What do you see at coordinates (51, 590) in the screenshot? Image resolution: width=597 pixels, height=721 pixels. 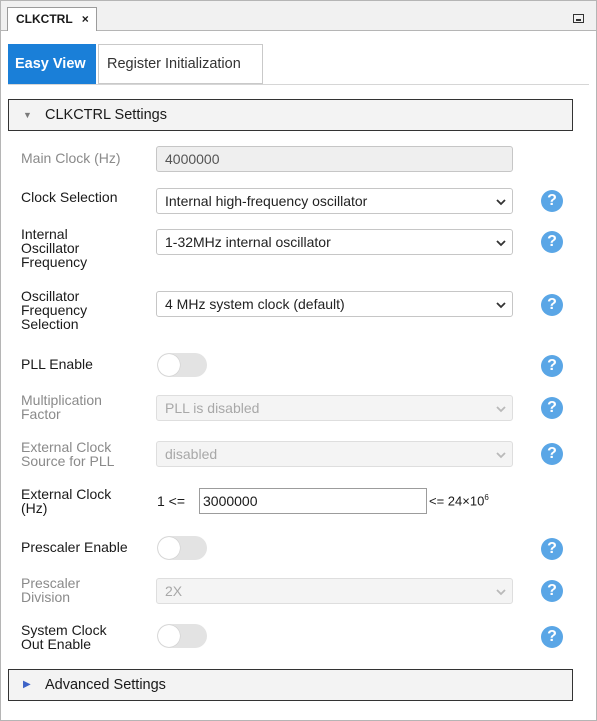 I see `prescaler-division-label: Prescaler Division` at bounding box center [51, 590].